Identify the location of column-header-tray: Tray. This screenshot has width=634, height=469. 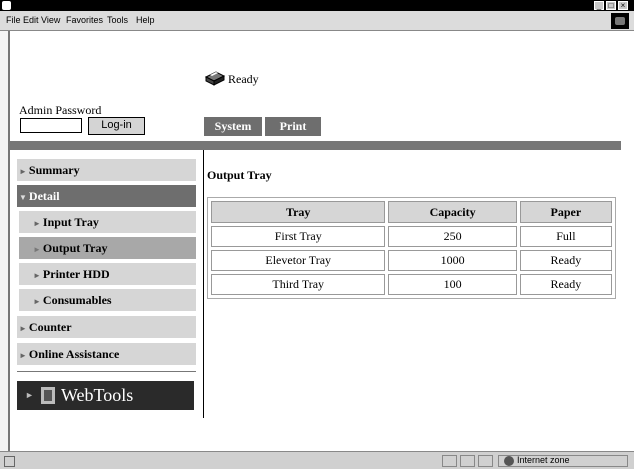
(298, 212).